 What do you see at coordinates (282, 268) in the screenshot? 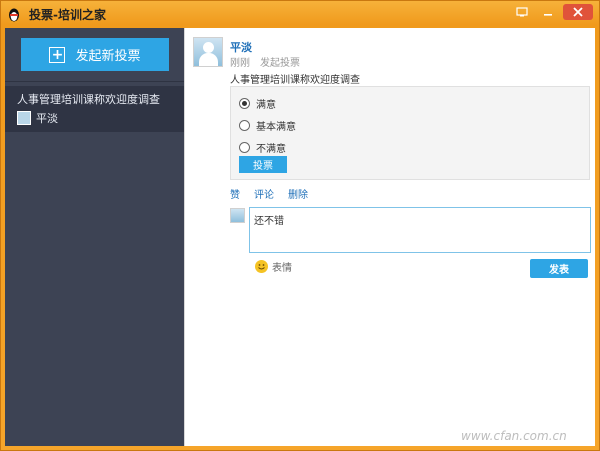
I see `emoji-label: 表情` at bounding box center [282, 268].